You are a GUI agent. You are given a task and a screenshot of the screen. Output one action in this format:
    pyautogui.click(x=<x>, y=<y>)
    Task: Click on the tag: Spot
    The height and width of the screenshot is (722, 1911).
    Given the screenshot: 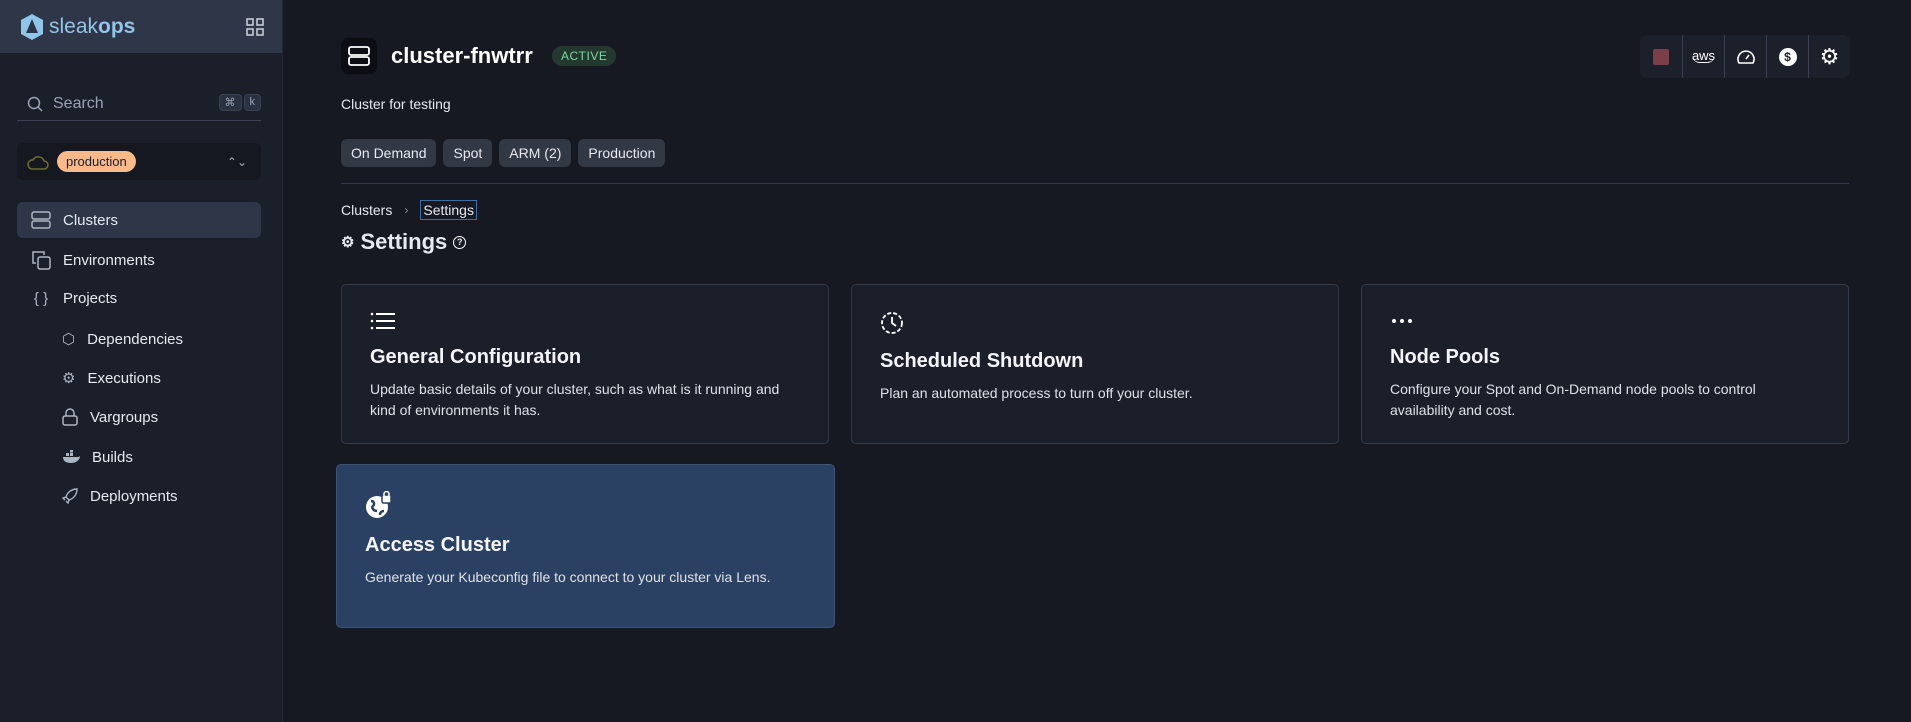 What is the action you would take?
    pyautogui.click(x=468, y=153)
    